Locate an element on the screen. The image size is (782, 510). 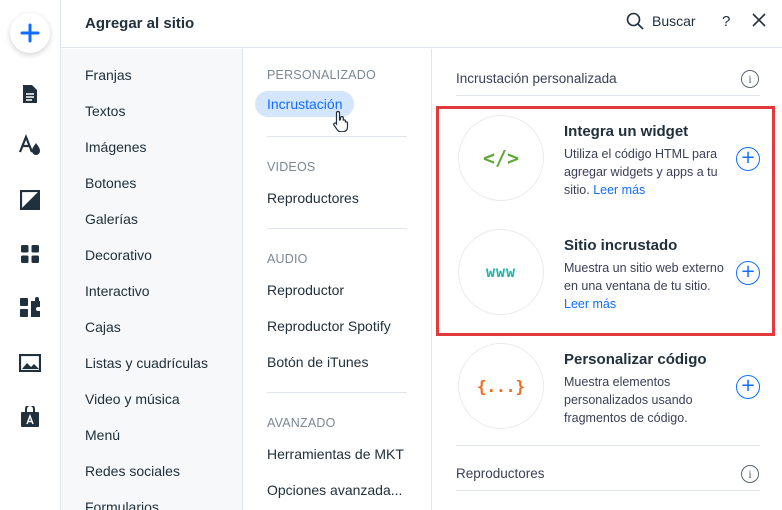
search-label: Buscar is located at coordinates (674, 21).